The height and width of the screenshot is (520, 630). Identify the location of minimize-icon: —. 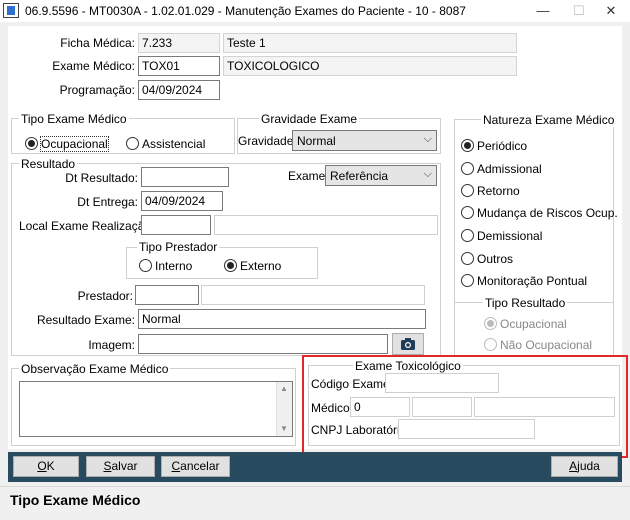
(543, 11).